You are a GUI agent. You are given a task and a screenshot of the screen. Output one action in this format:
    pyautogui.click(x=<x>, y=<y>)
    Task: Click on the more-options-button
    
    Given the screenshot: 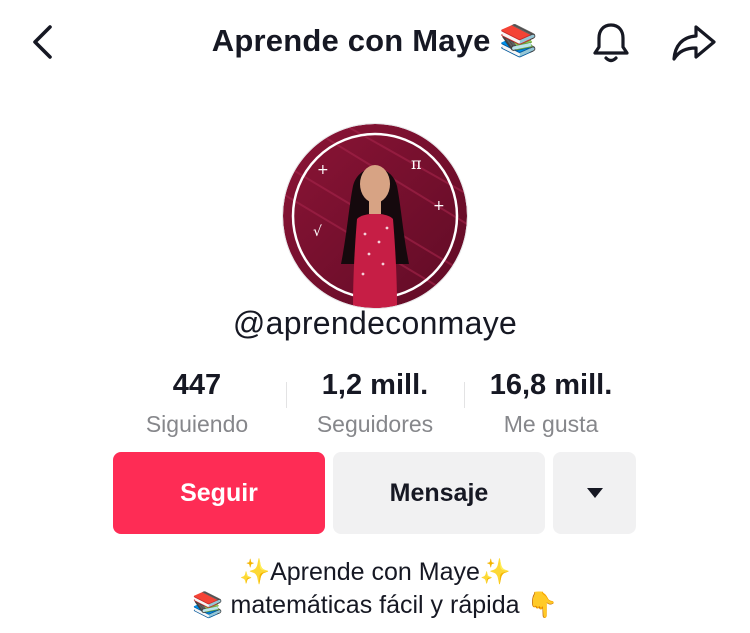 What is the action you would take?
    pyautogui.click(x=594, y=493)
    